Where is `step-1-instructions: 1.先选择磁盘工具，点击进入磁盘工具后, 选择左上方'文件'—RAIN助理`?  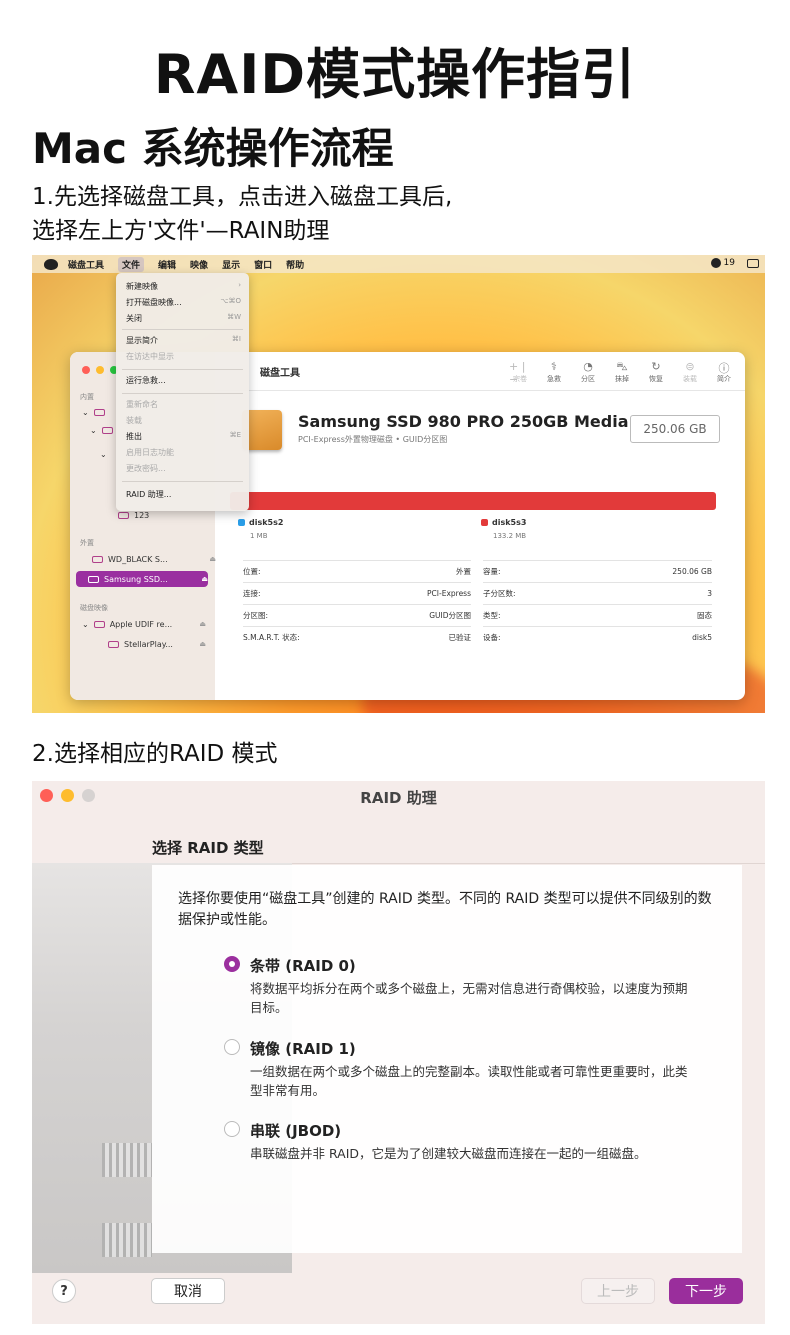
step-1-instructions: 1.先选择磁盘工具，点击进入磁盘工具后, 选择左上方'文件'—RAIN助理 is located at coordinates (242, 214).